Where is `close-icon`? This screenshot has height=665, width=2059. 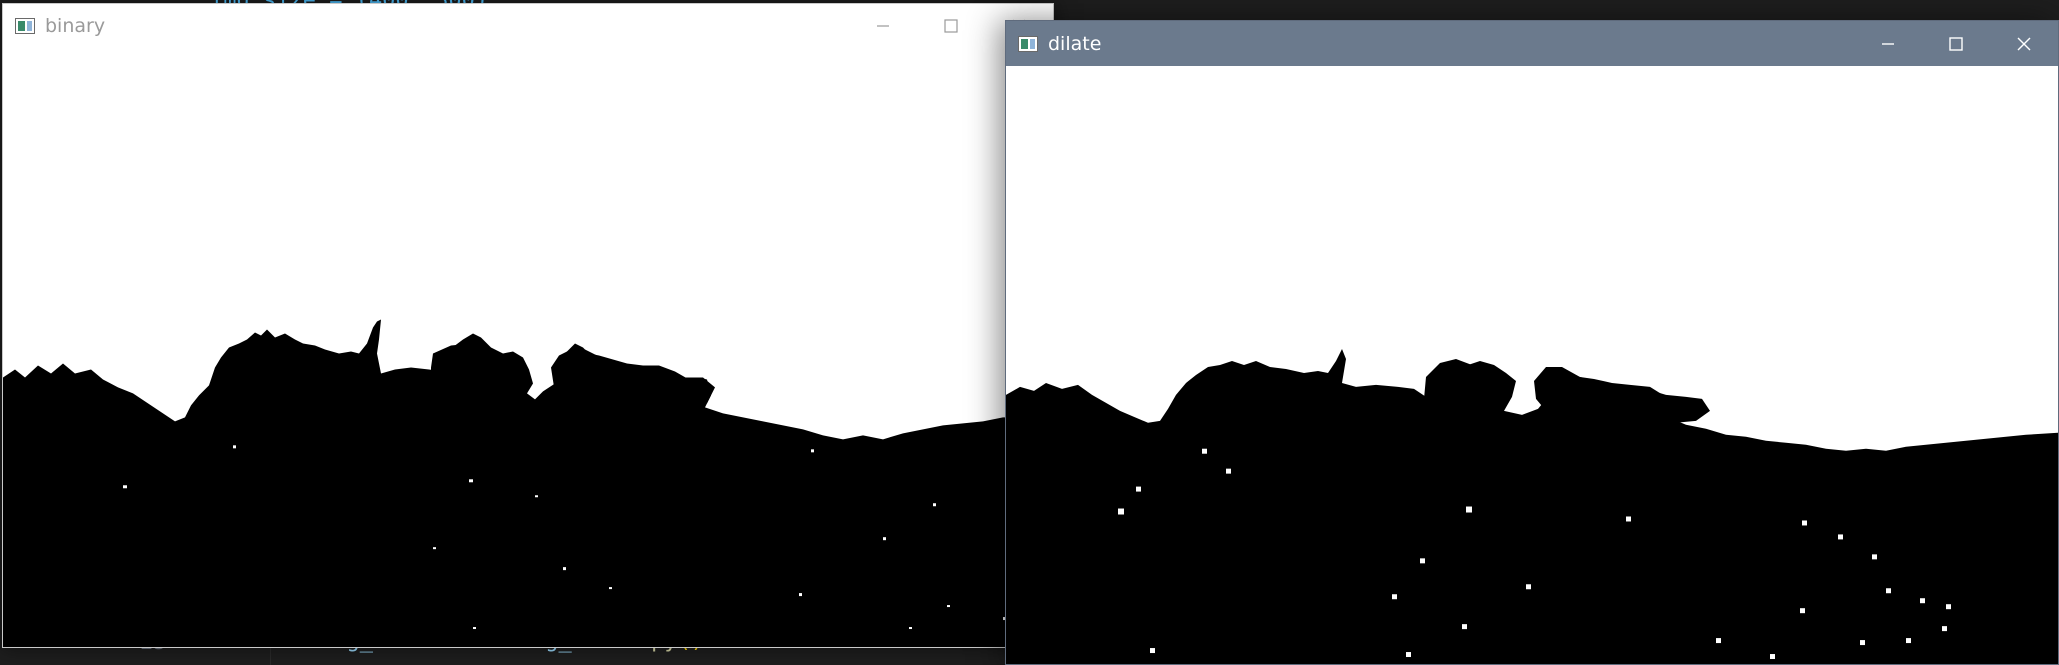 close-icon is located at coordinates (2024, 43).